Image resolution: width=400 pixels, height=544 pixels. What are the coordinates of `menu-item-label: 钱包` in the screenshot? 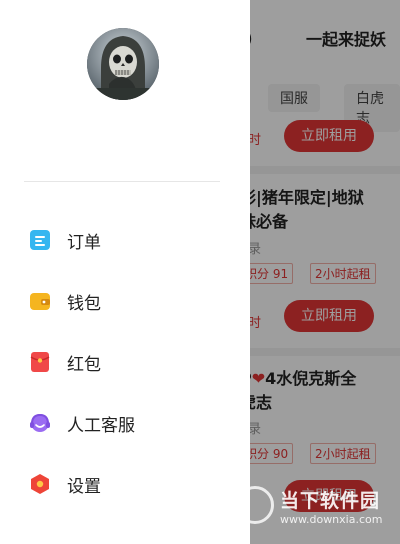 It's located at (84, 304).